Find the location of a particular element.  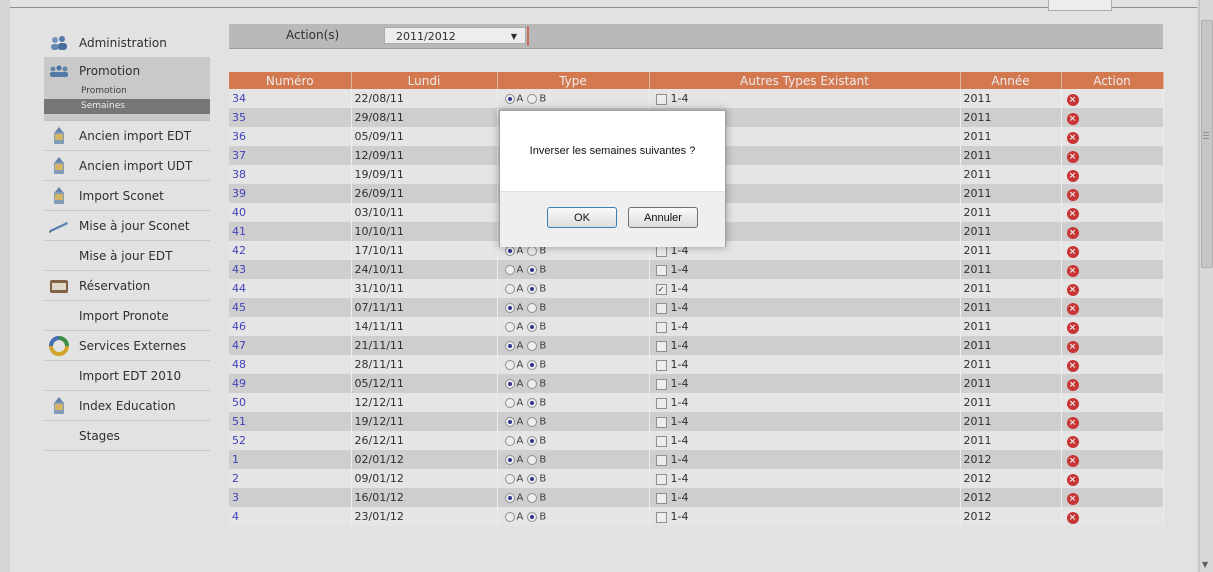

dialog-footer: OK Annuler is located at coordinates (612, 219).